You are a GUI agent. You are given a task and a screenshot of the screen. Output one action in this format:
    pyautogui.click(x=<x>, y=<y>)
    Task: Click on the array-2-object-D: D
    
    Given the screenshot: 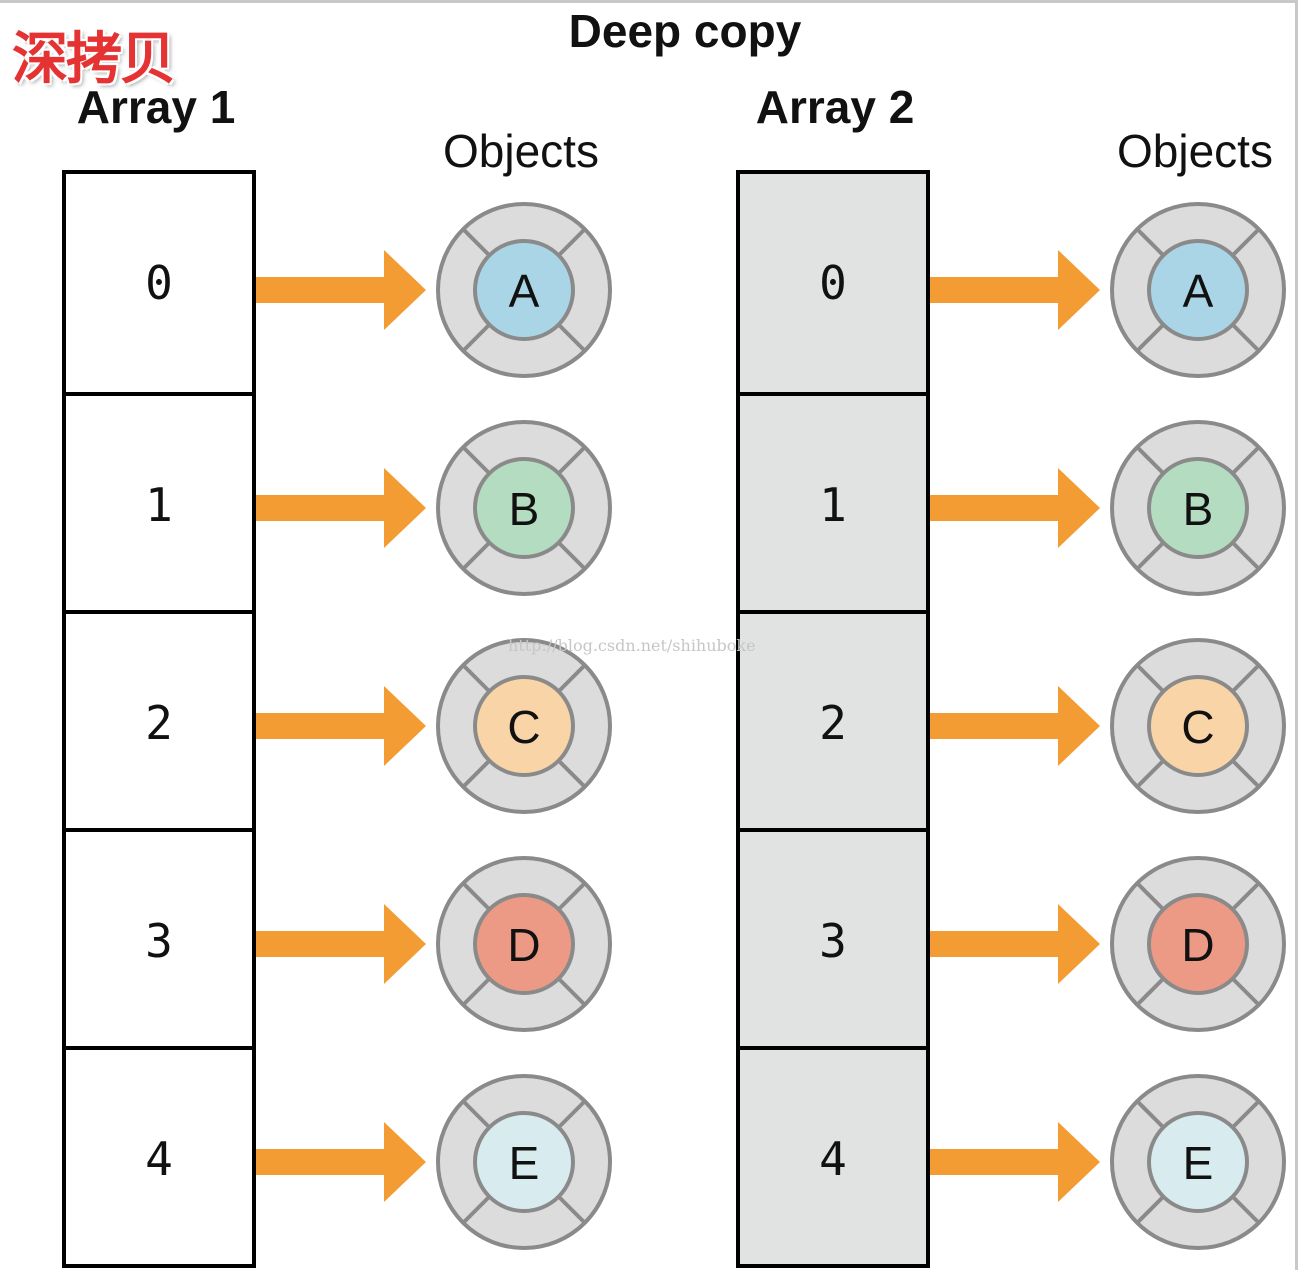 What is the action you would take?
    pyautogui.click(x=1198, y=944)
    